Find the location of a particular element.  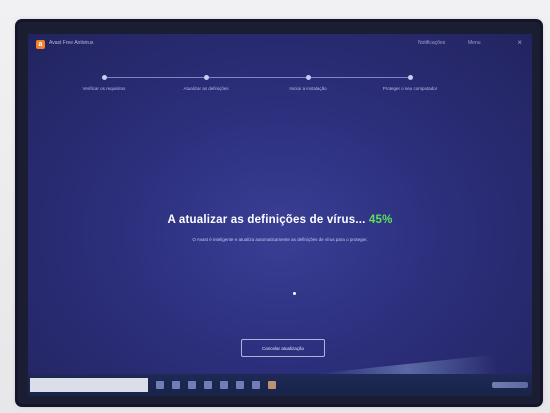

progress-percent: 45% is located at coordinates (380, 220).